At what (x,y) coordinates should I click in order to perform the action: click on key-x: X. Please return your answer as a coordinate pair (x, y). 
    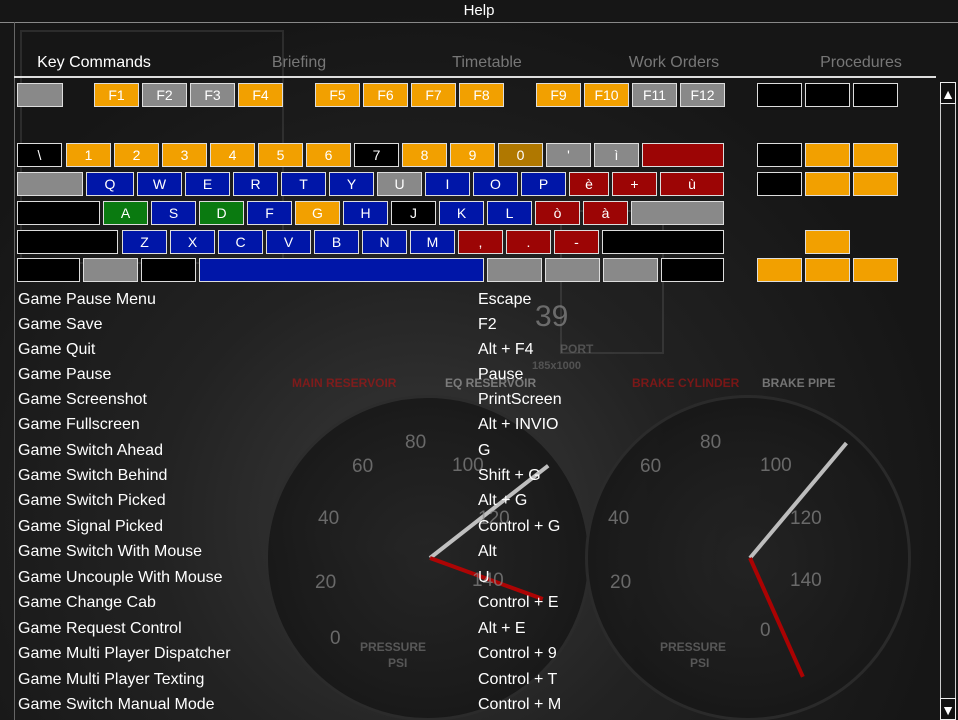
    Looking at the image, I should click on (192, 242).